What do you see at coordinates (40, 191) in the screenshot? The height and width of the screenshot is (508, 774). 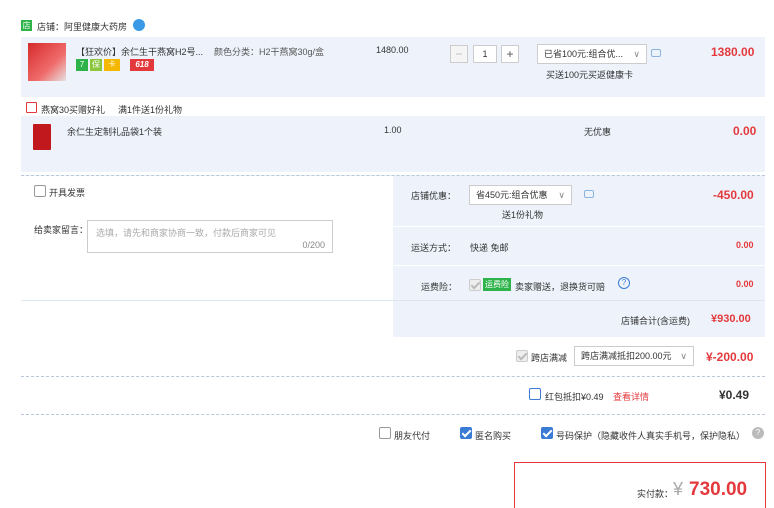 I see `invoice-checkbox` at bounding box center [40, 191].